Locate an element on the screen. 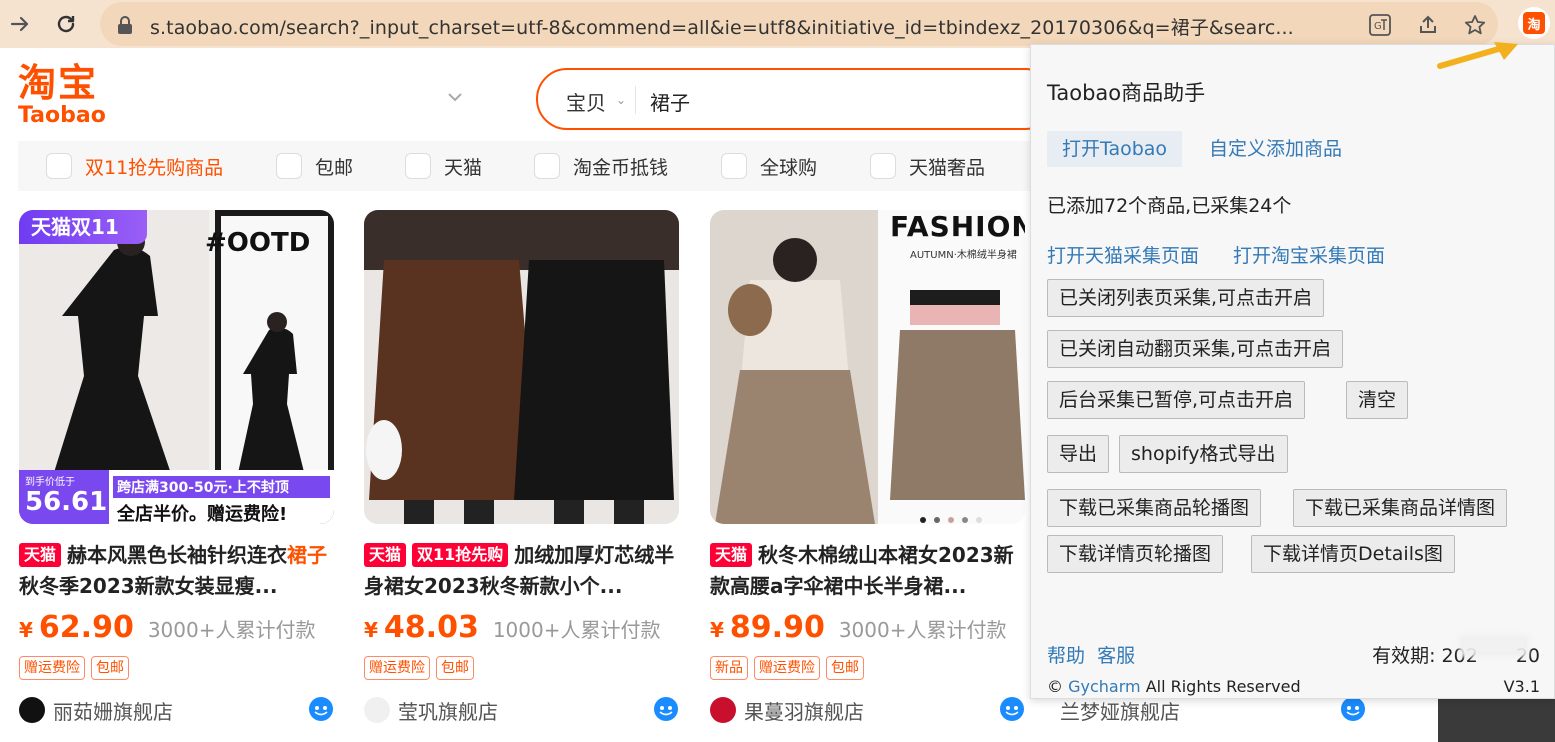 The image size is (1555, 742). shop-link: 兰梦娅旗舰店 is located at coordinates (1120, 710).